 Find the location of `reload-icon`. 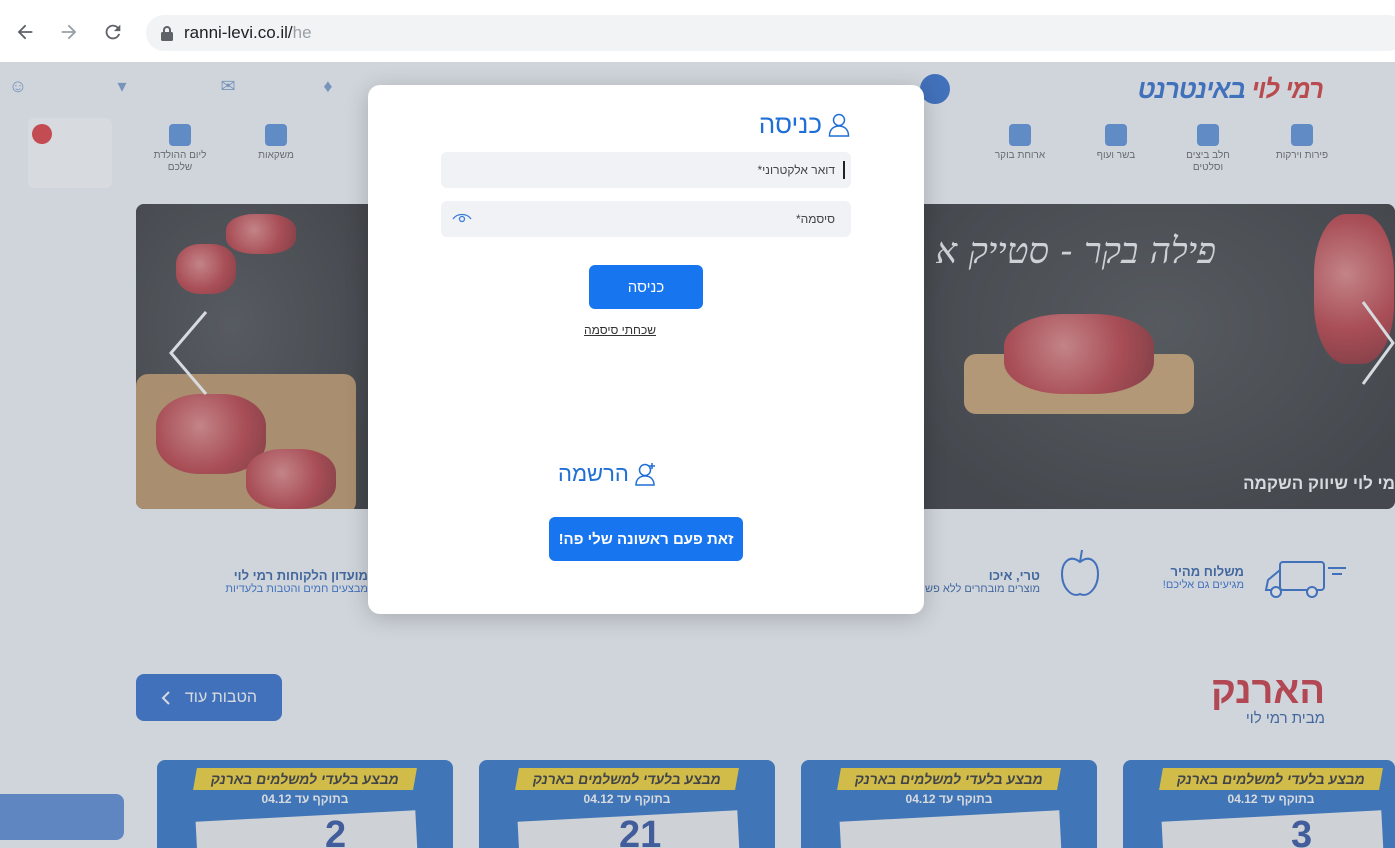

reload-icon is located at coordinates (113, 32).